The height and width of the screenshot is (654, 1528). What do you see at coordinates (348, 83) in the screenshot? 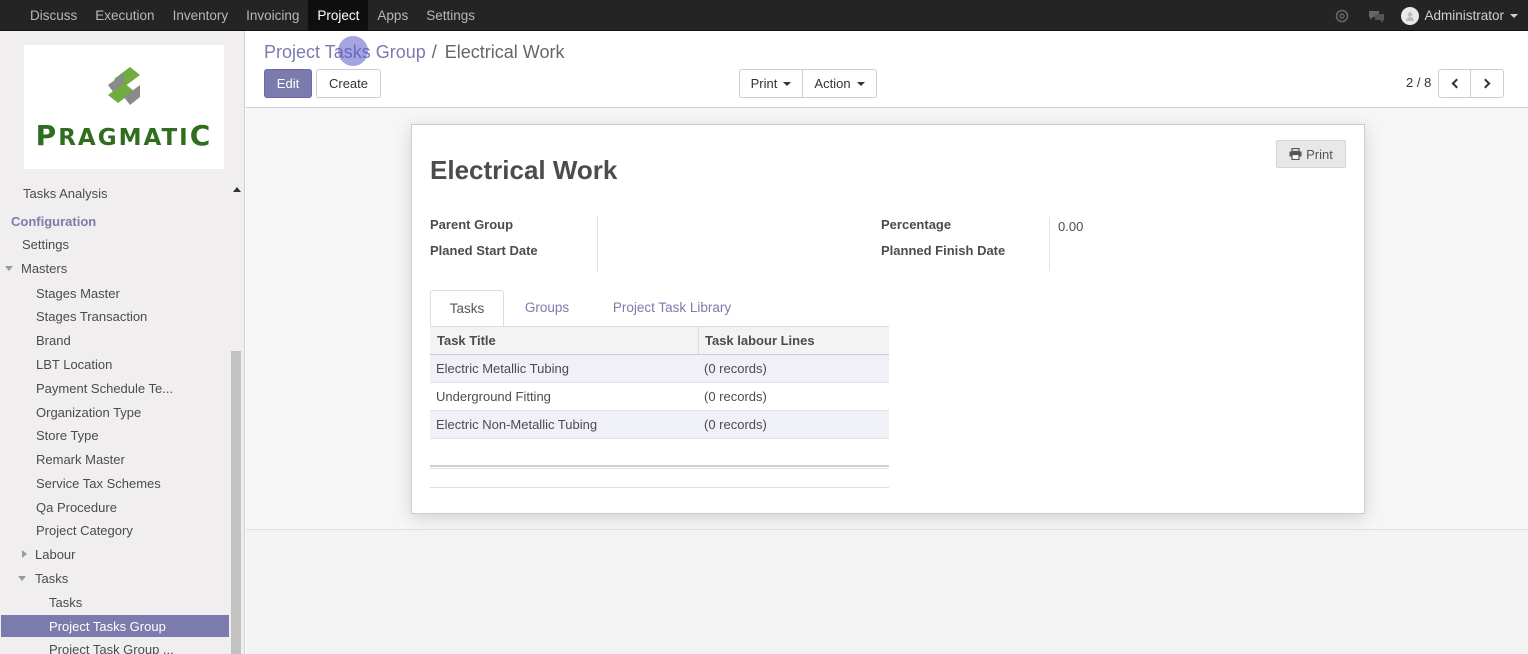
I see `create-button: Create` at bounding box center [348, 83].